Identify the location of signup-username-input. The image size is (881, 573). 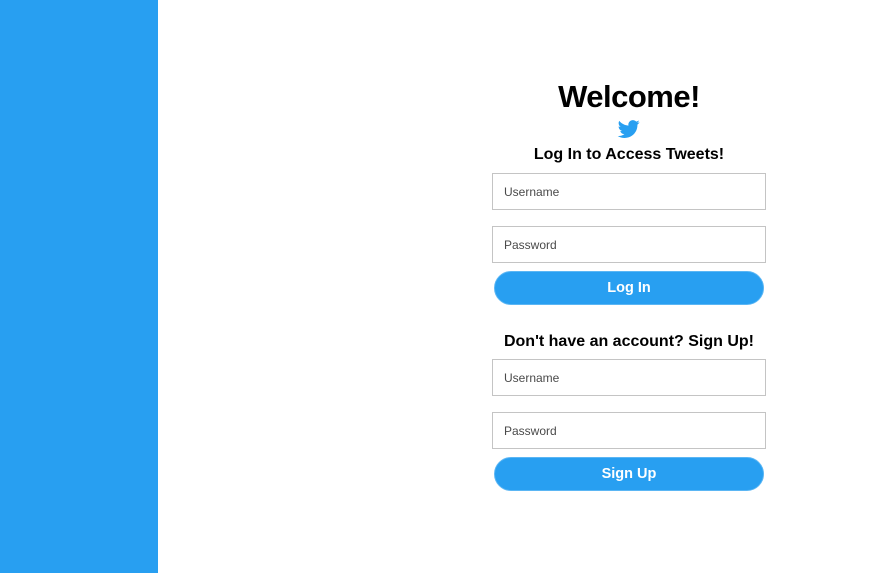
(629, 377).